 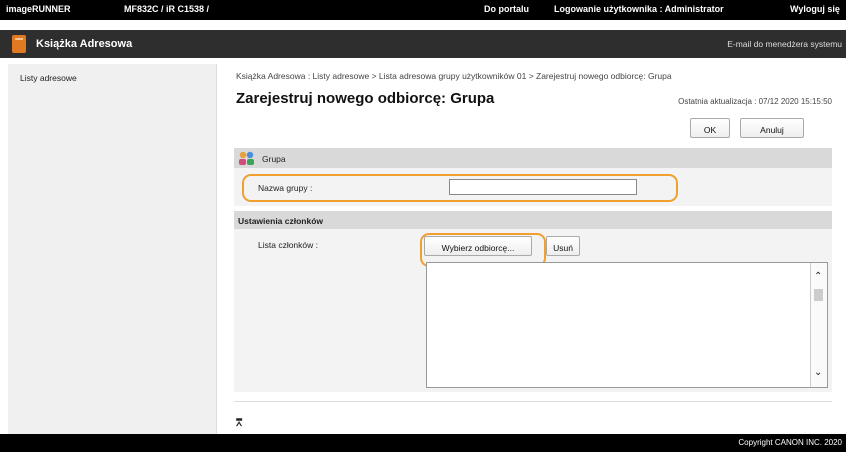 What do you see at coordinates (710, 128) in the screenshot?
I see `ok-button: OK` at bounding box center [710, 128].